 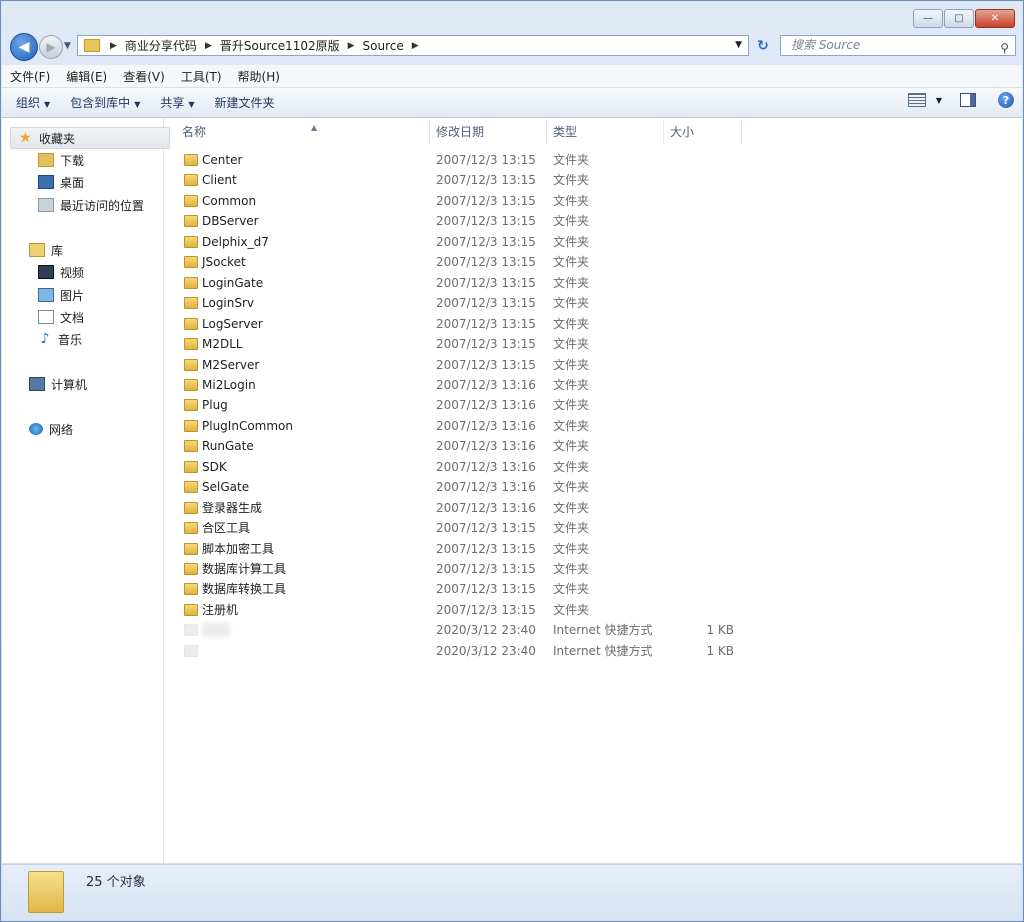 What do you see at coordinates (763, 45) in the screenshot?
I see `refresh-button: ↻` at bounding box center [763, 45].